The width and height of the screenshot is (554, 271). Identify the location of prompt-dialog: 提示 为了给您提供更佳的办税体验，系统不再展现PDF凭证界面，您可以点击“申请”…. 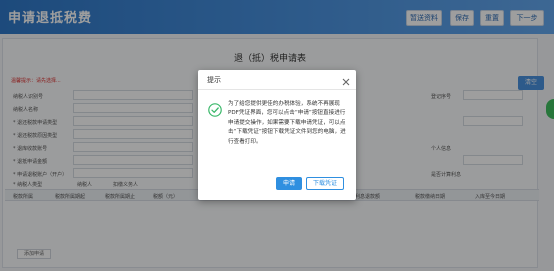
(277, 135).